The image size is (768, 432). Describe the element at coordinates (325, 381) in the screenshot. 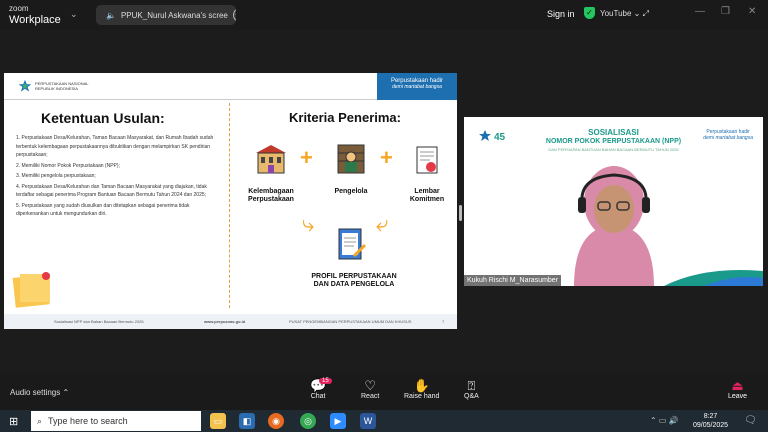

I see `chat-badge: 15` at that location.